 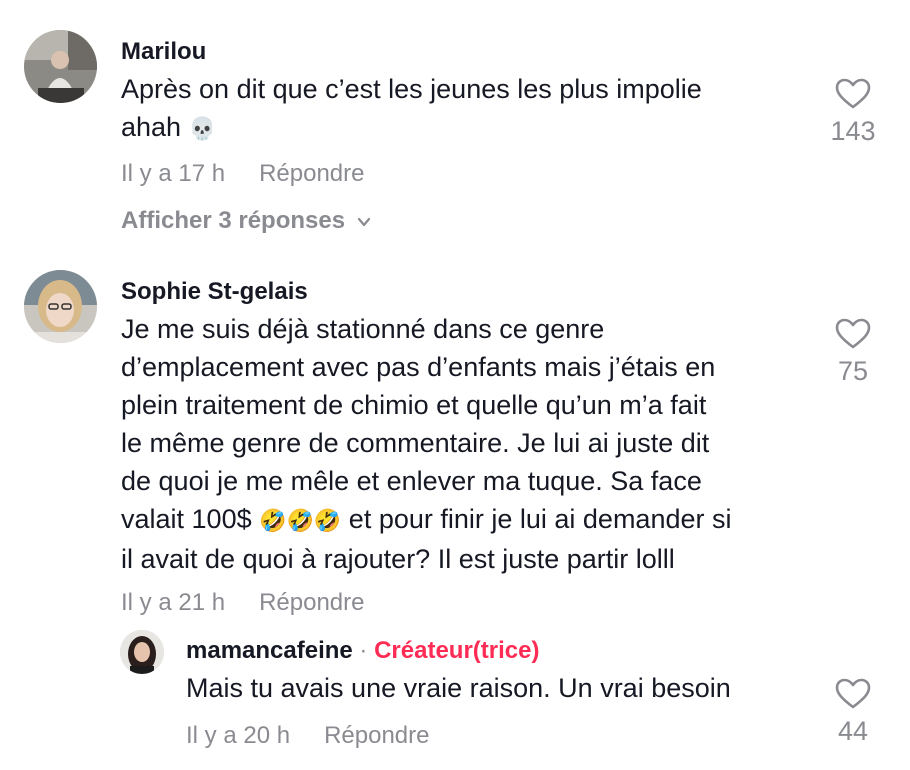 I want to click on rofl-emoji: 🤣🤣🤣, so click(x=300, y=520).